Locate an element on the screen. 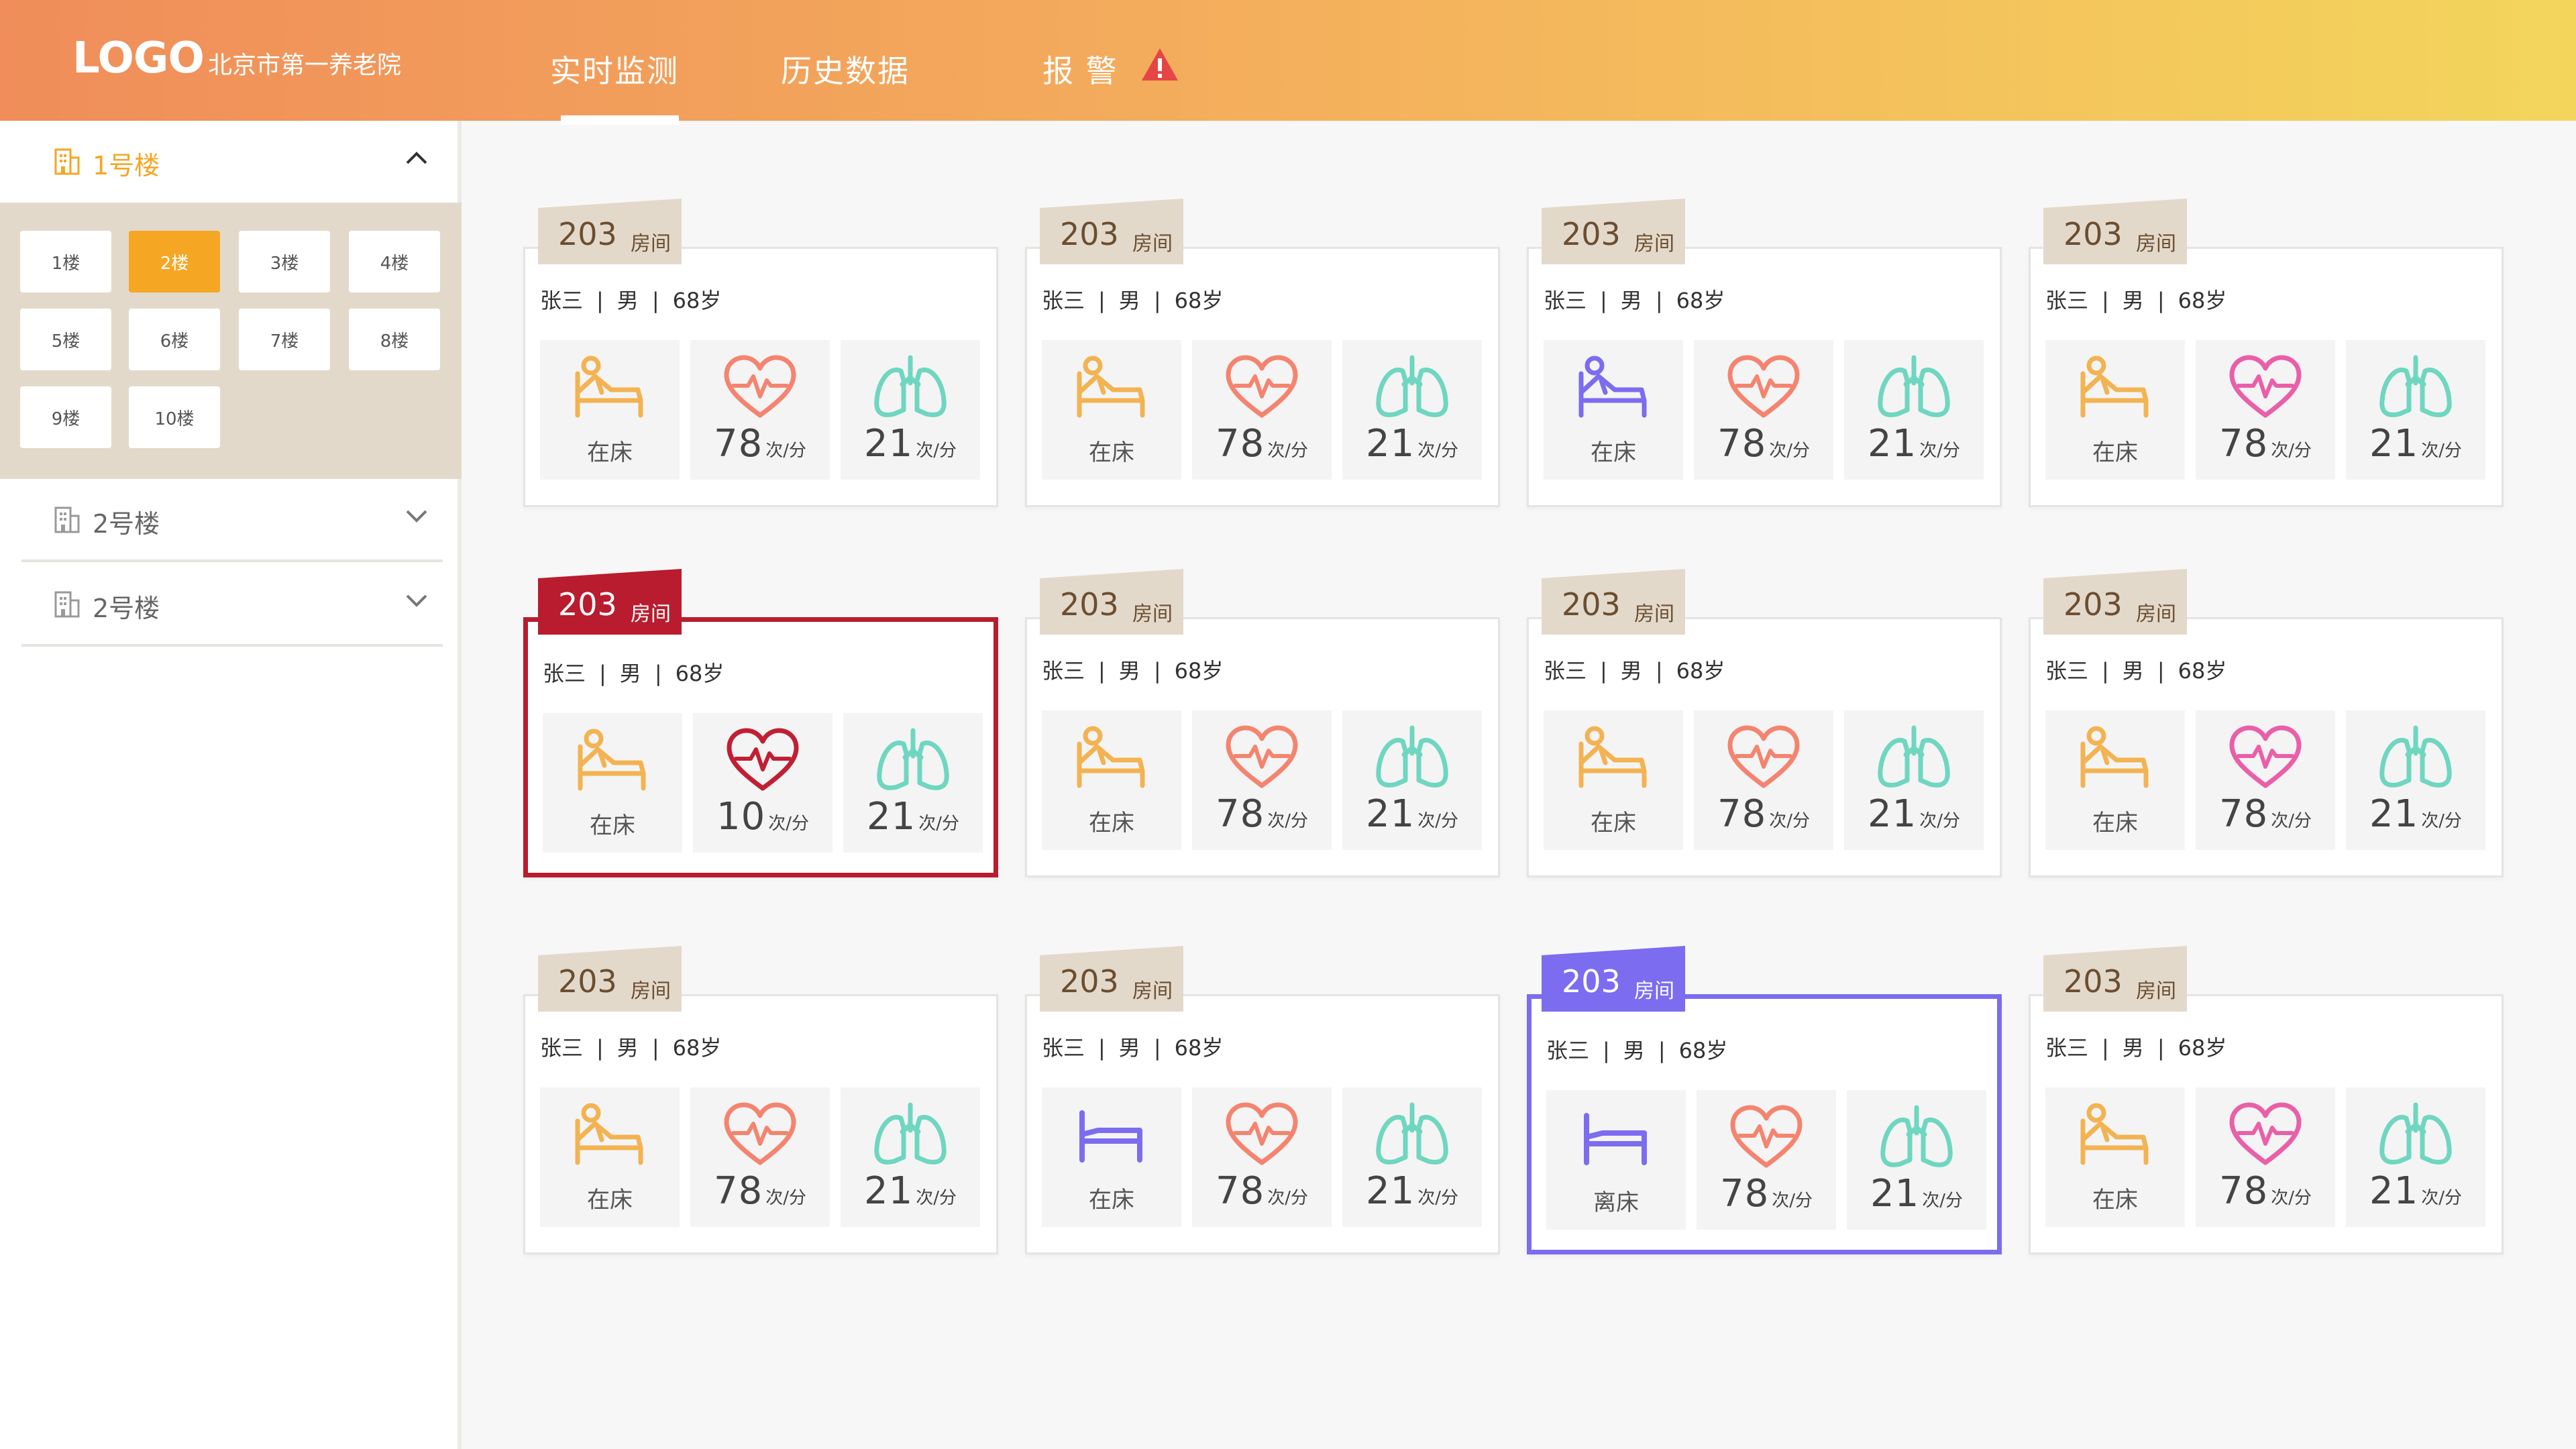 Image resolution: width=2576 pixels, height=1449 pixels. nav-realtime-monitor: 实时监测 is located at coordinates (614, 86).